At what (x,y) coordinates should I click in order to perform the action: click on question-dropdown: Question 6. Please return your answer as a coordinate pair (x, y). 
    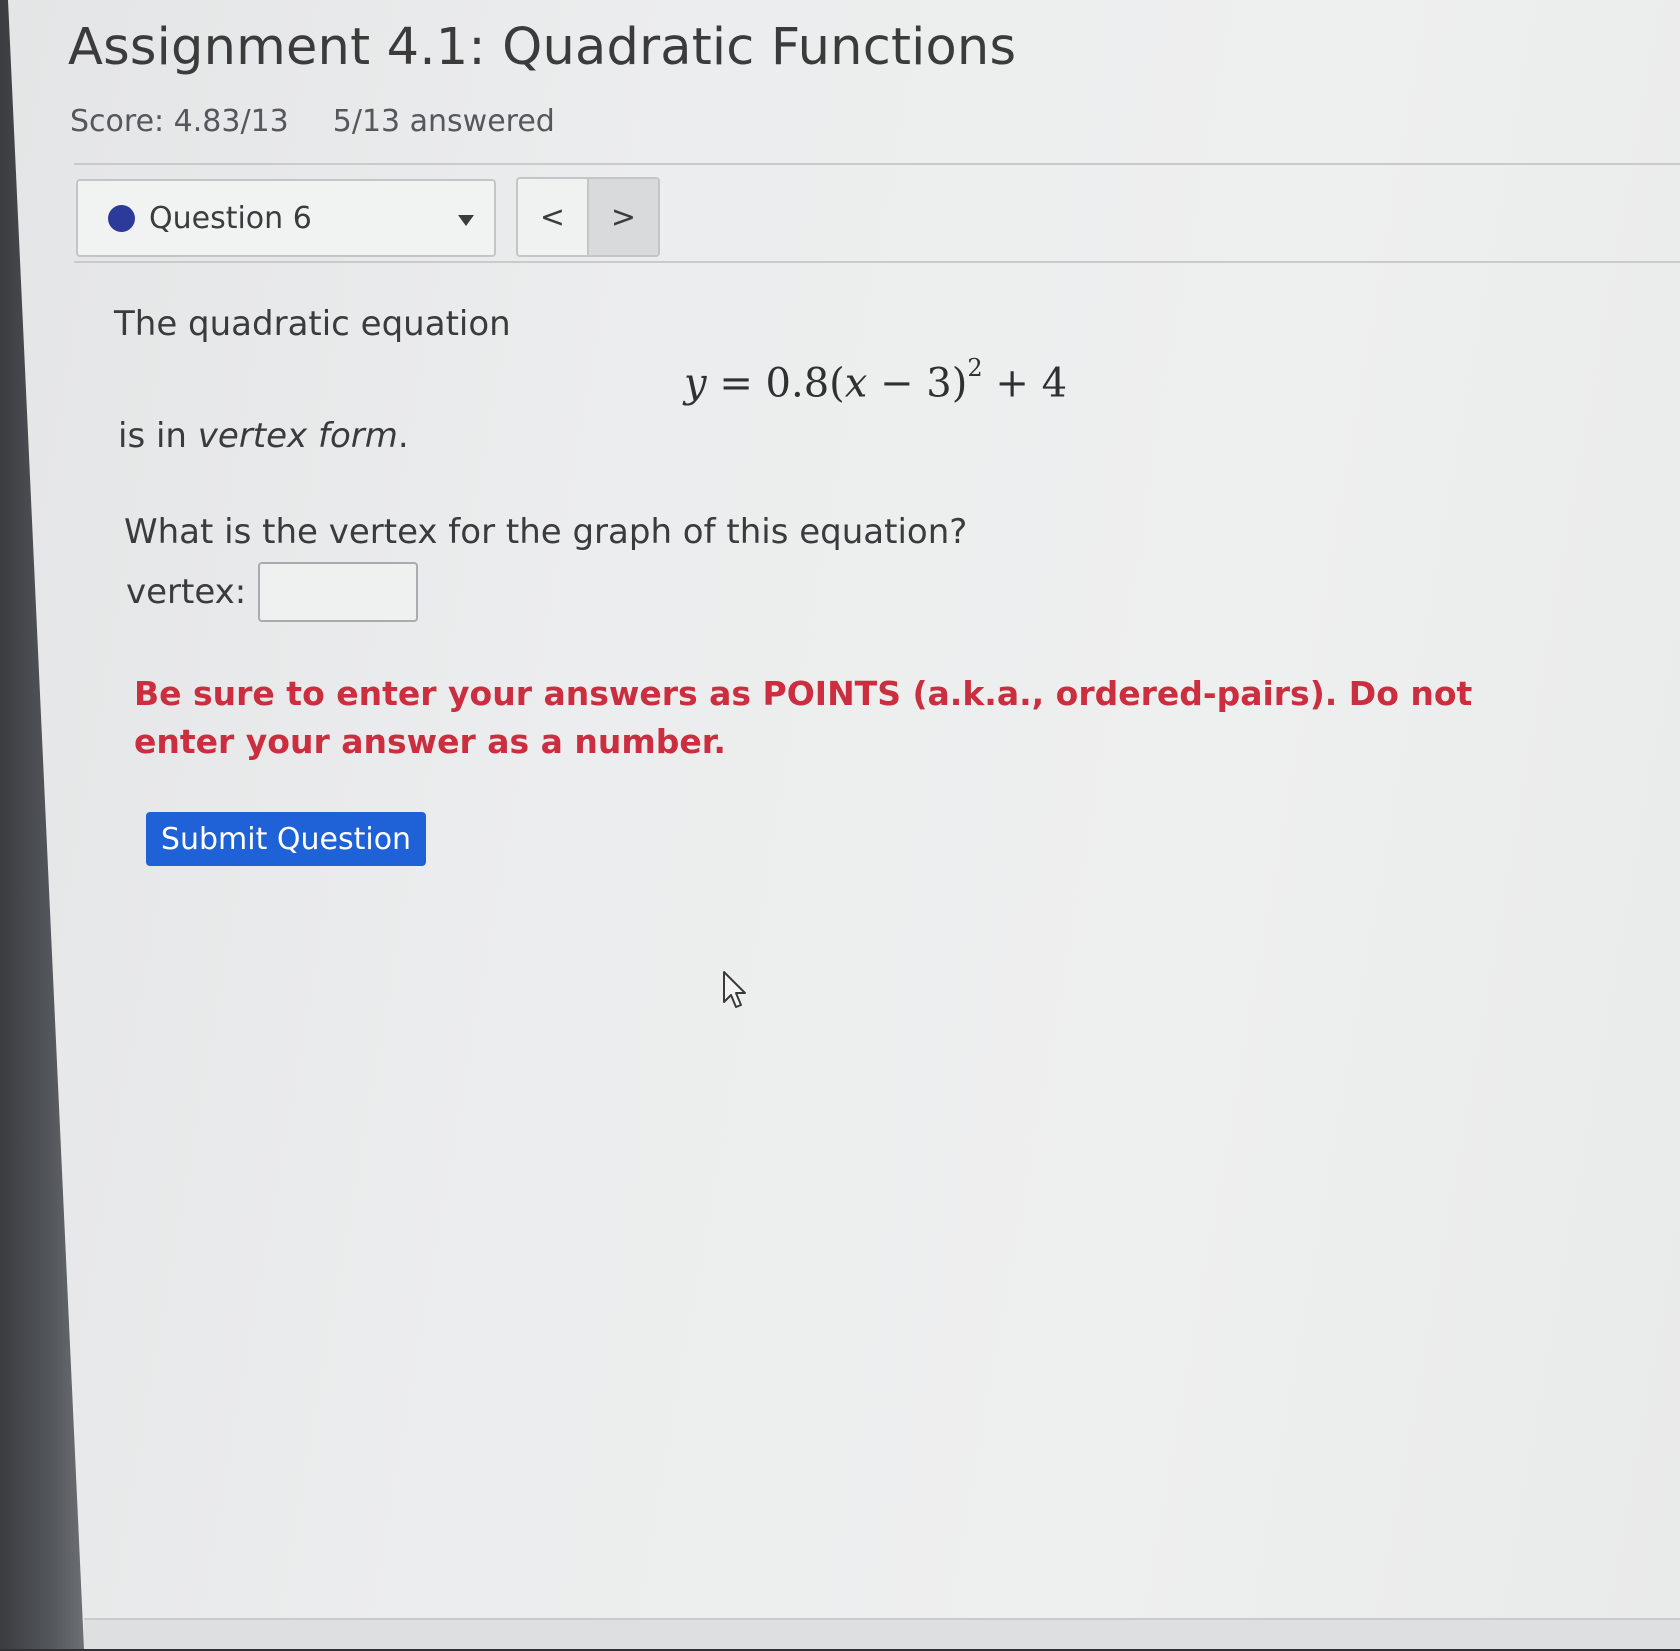
    Looking at the image, I should click on (286, 218).